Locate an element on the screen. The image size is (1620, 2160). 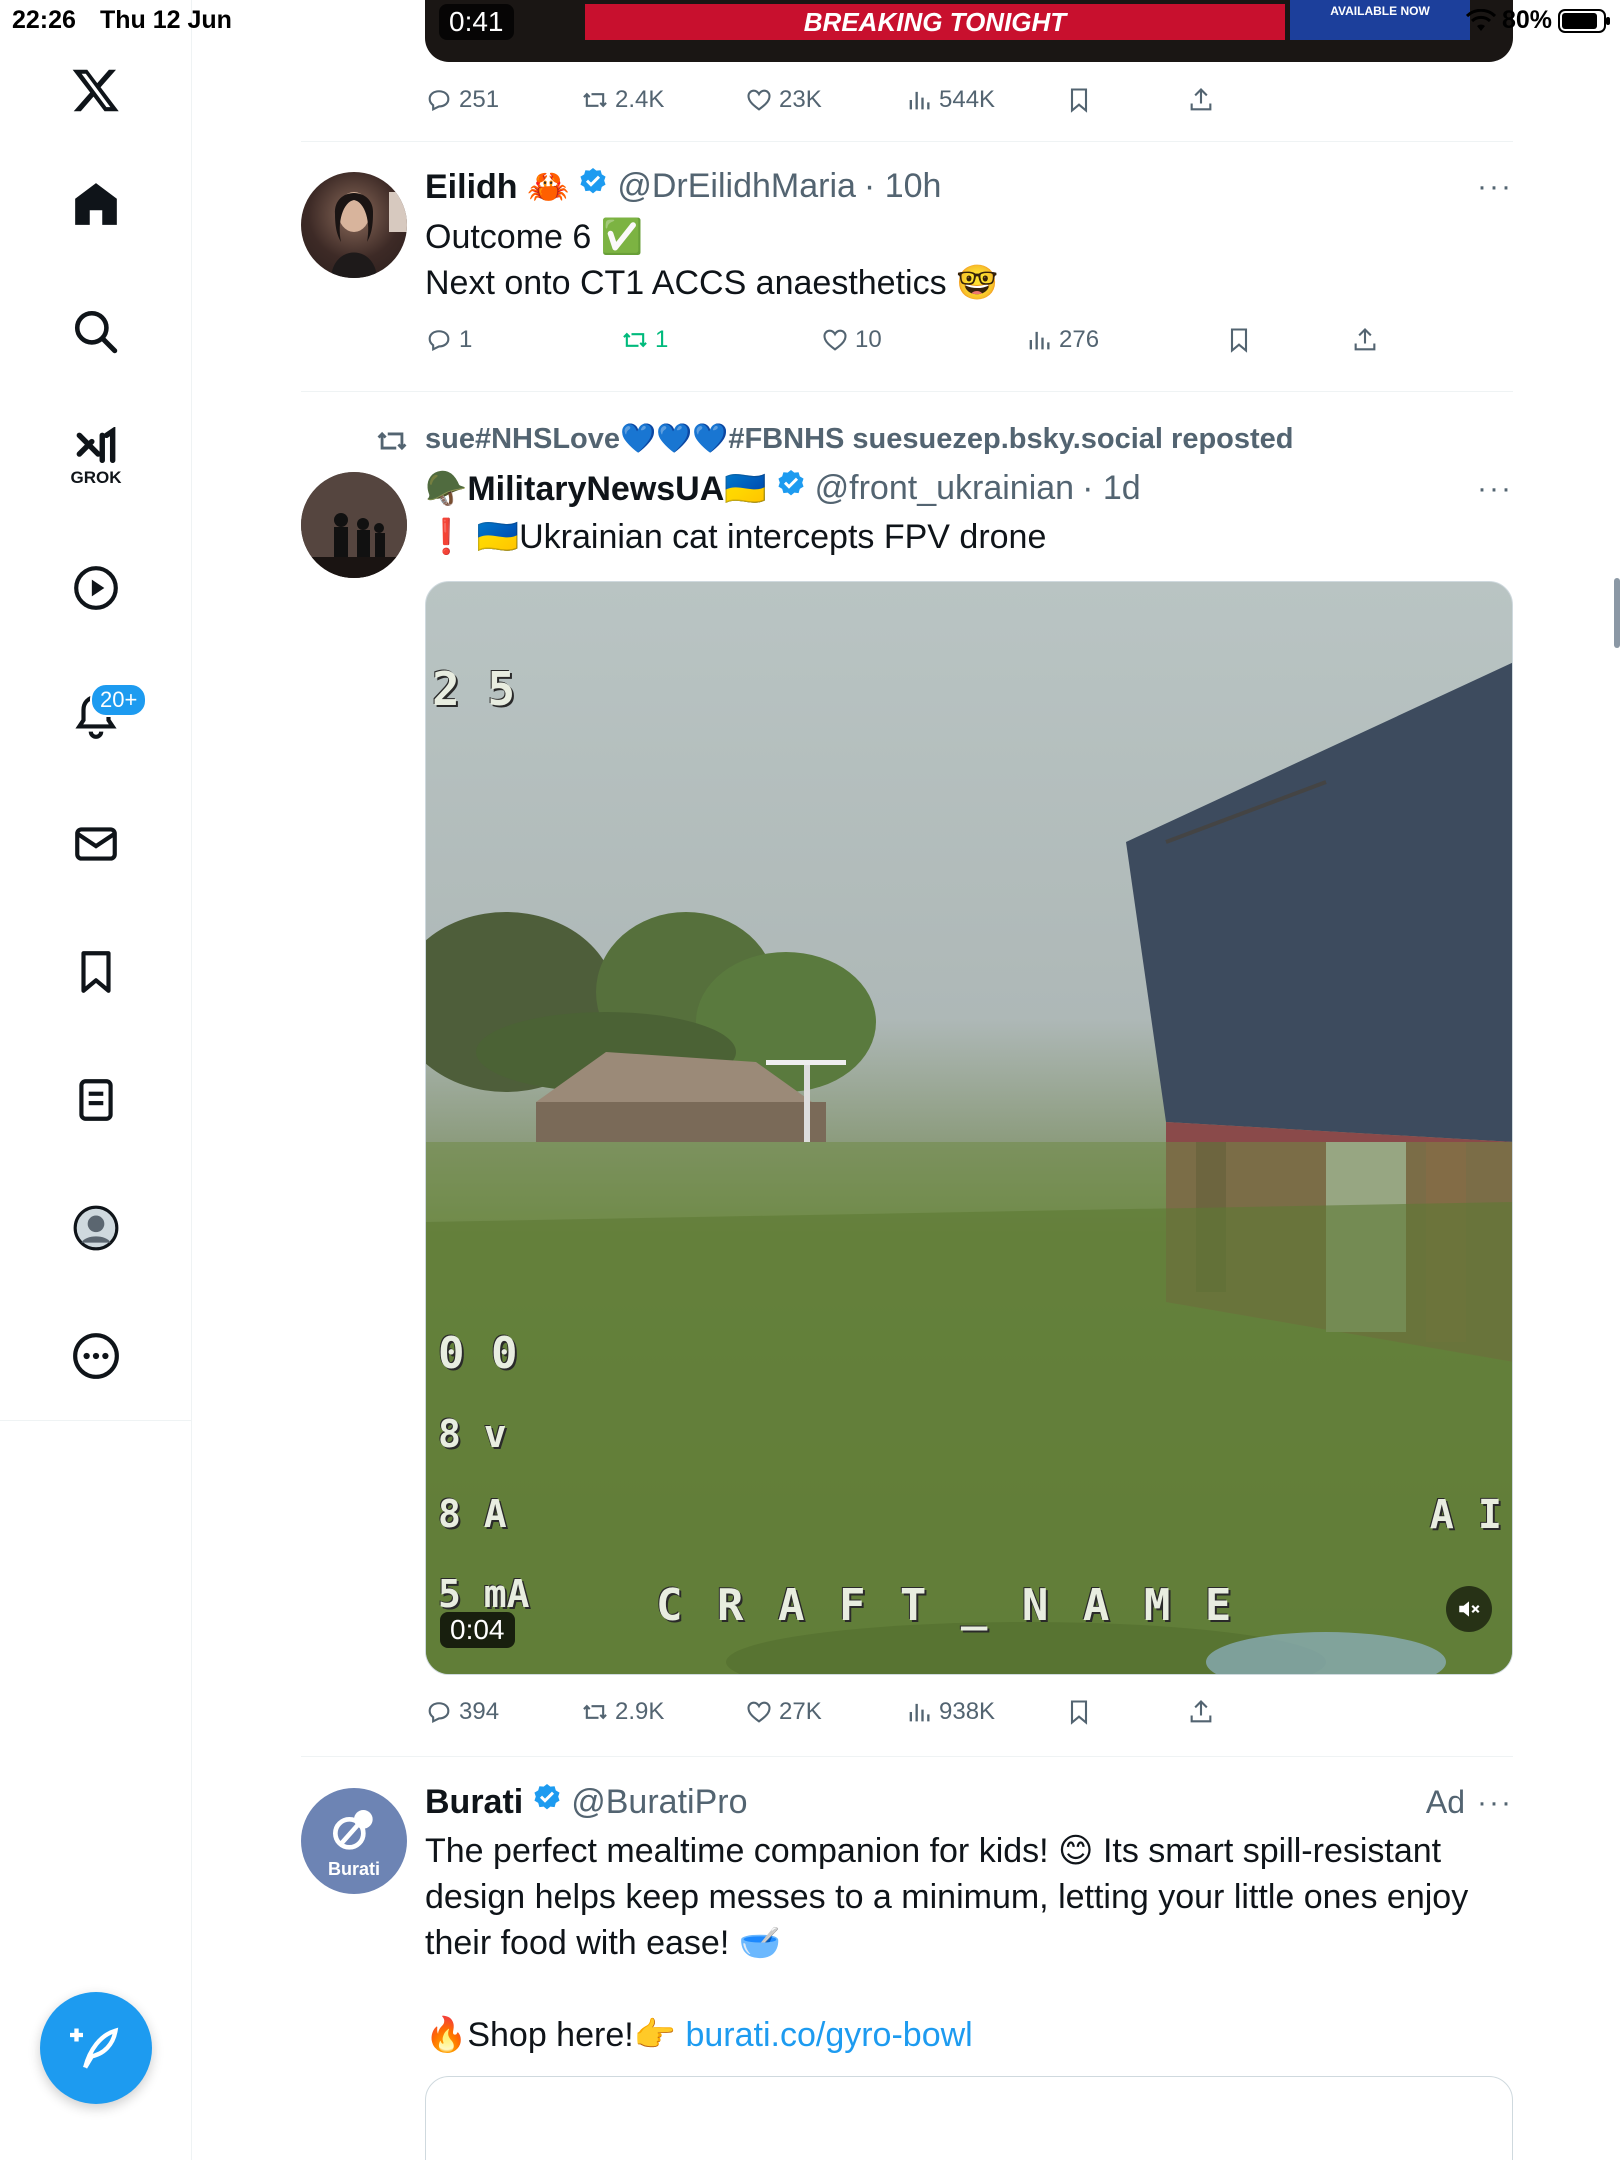
tweet-shop-line: 🔥Shop here!👉 burati.co/gyro-bowl is located at coordinates (955, 2035).